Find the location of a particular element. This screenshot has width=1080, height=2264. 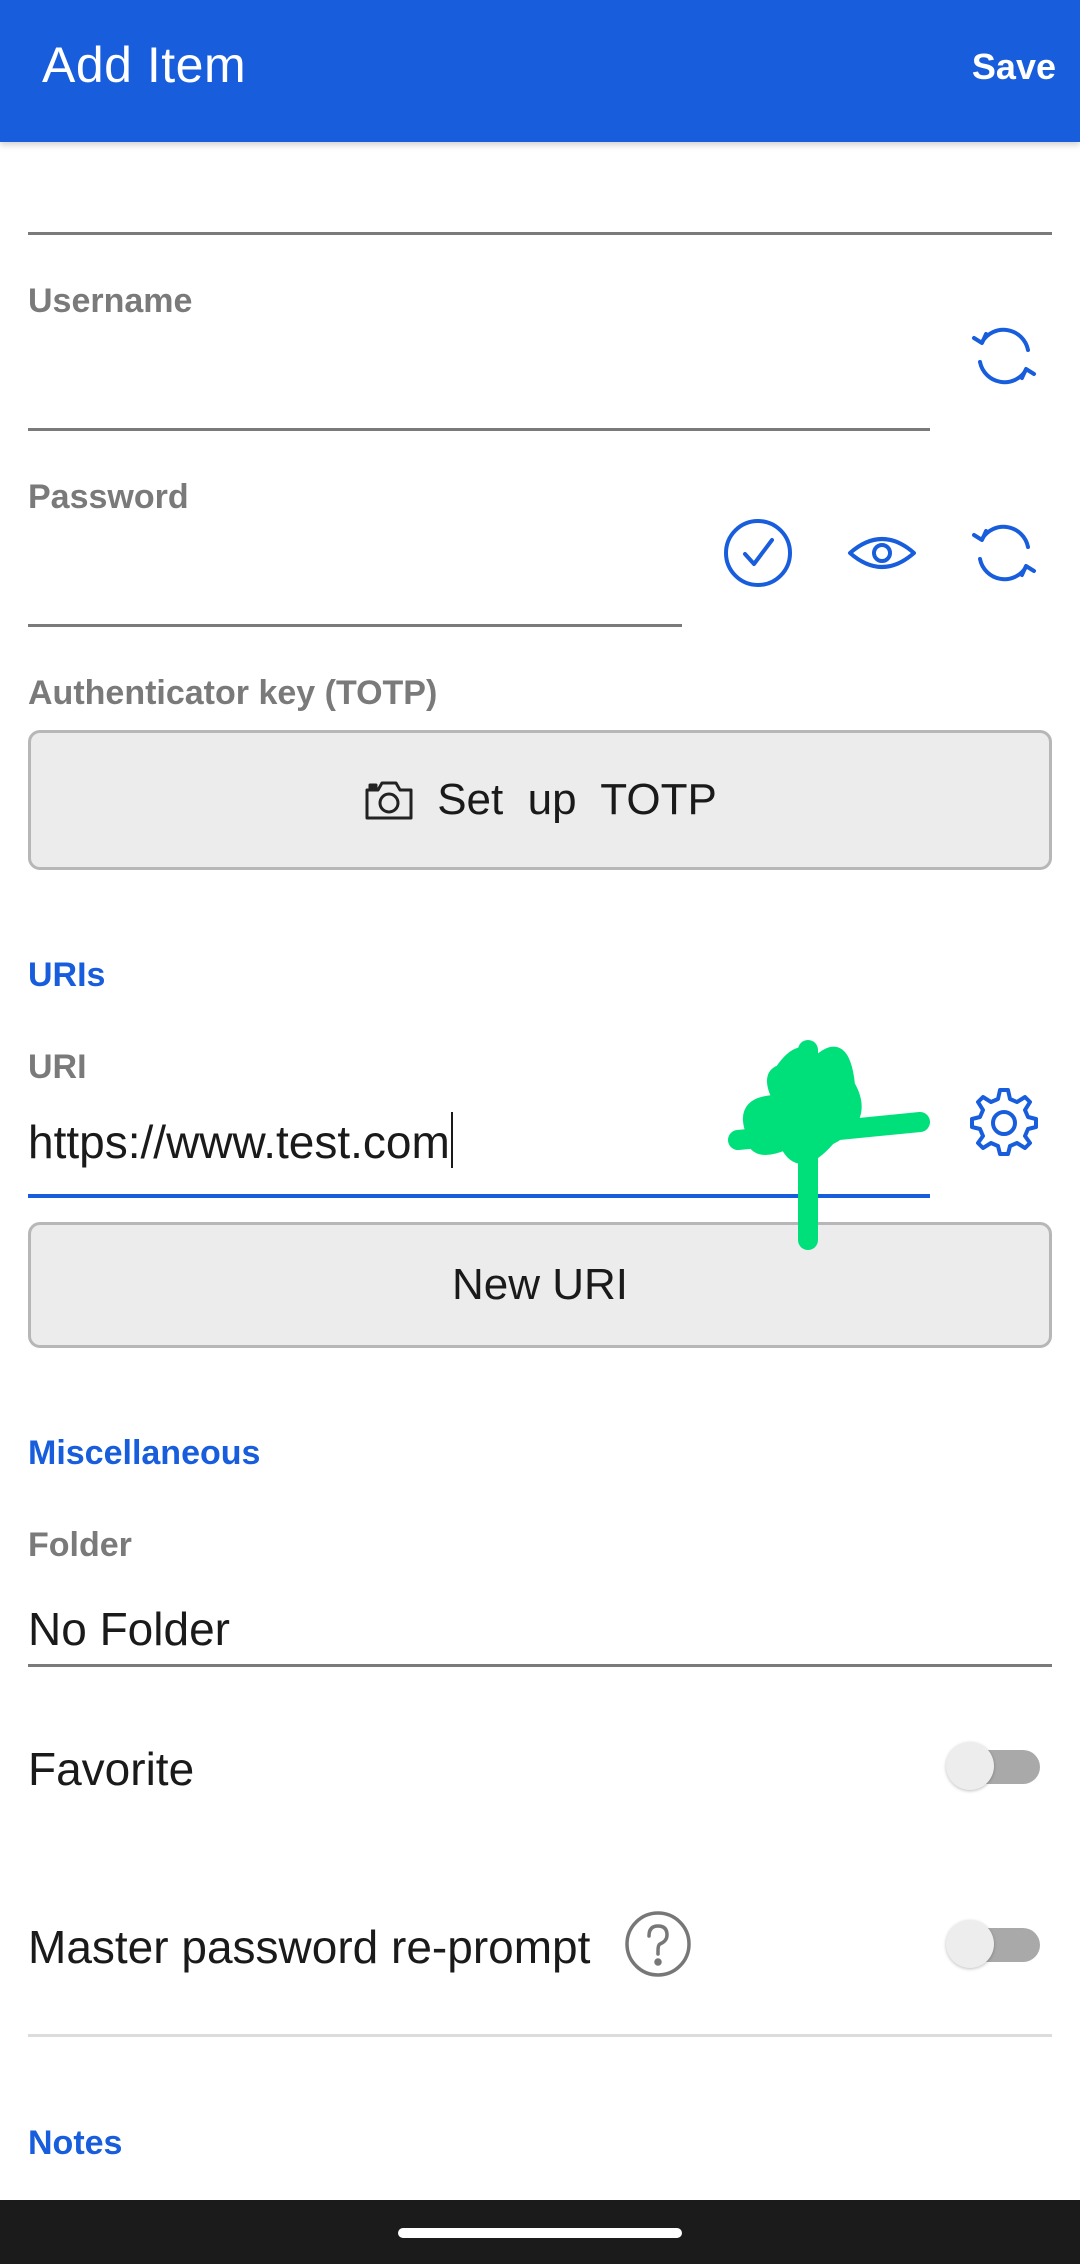

uri-input: https://www.test.com is located at coordinates (240, 1140).